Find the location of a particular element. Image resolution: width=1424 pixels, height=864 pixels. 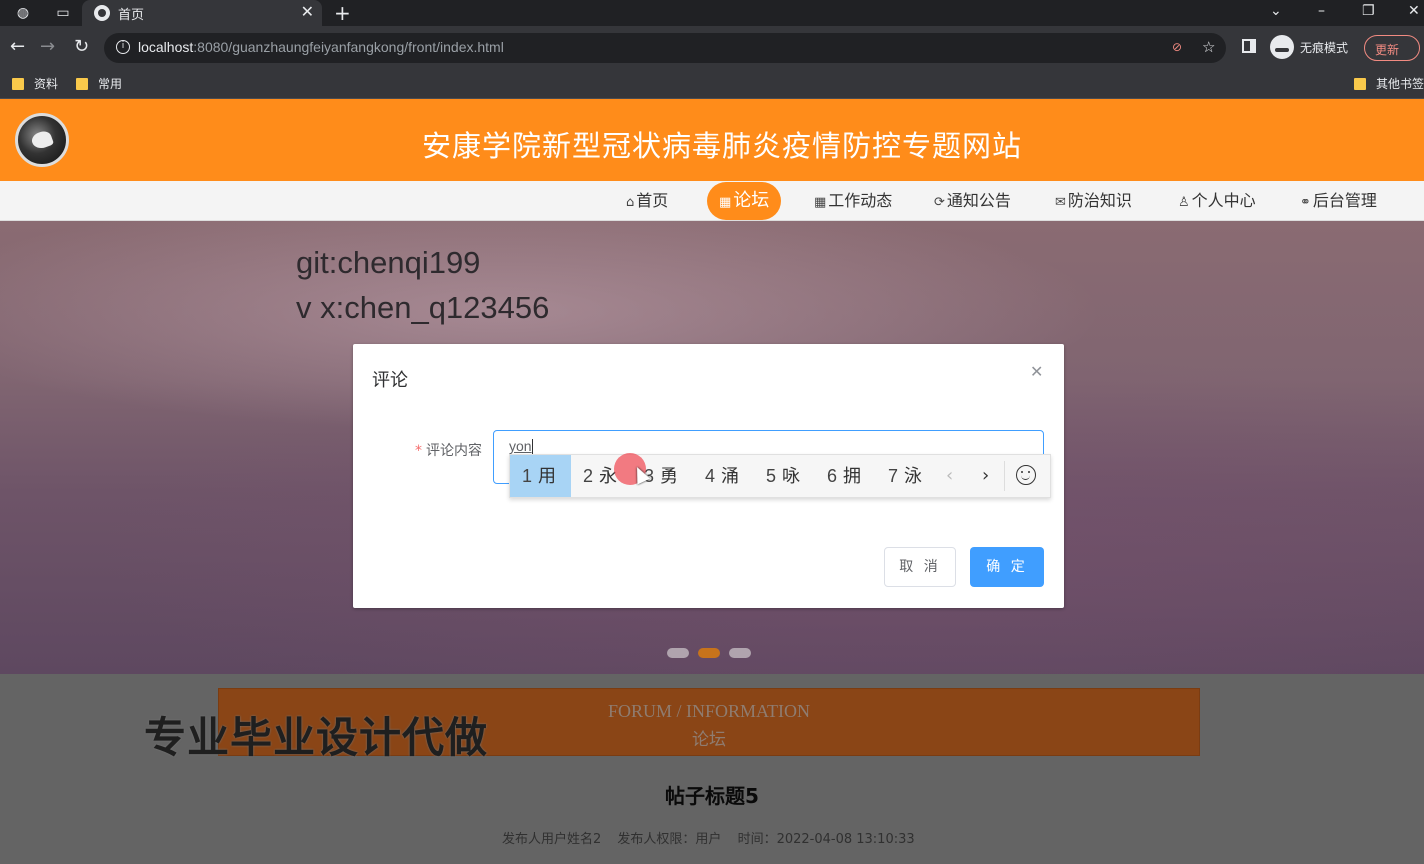

browser-tab-active: 首页 ✕ is located at coordinates (202, 13).